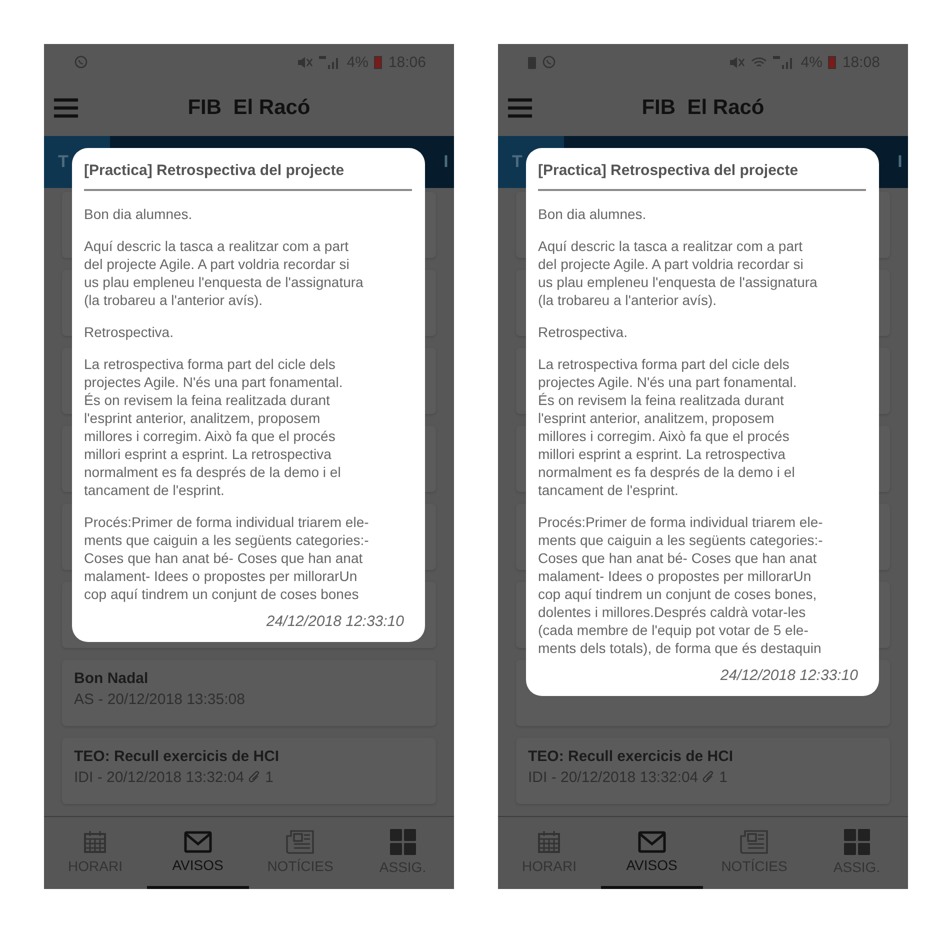  Describe the element at coordinates (227, 558) in the screenshot. I see `dialog-paragraph: Procés:Primer de forma individual triarem ele- ments que caiguin a les següents categories:- Coses que han anat bé- Coses que han anat malament- Idees o propostes per millorarUn cop aquí tindrem un conjunt de coses bones` at that location.